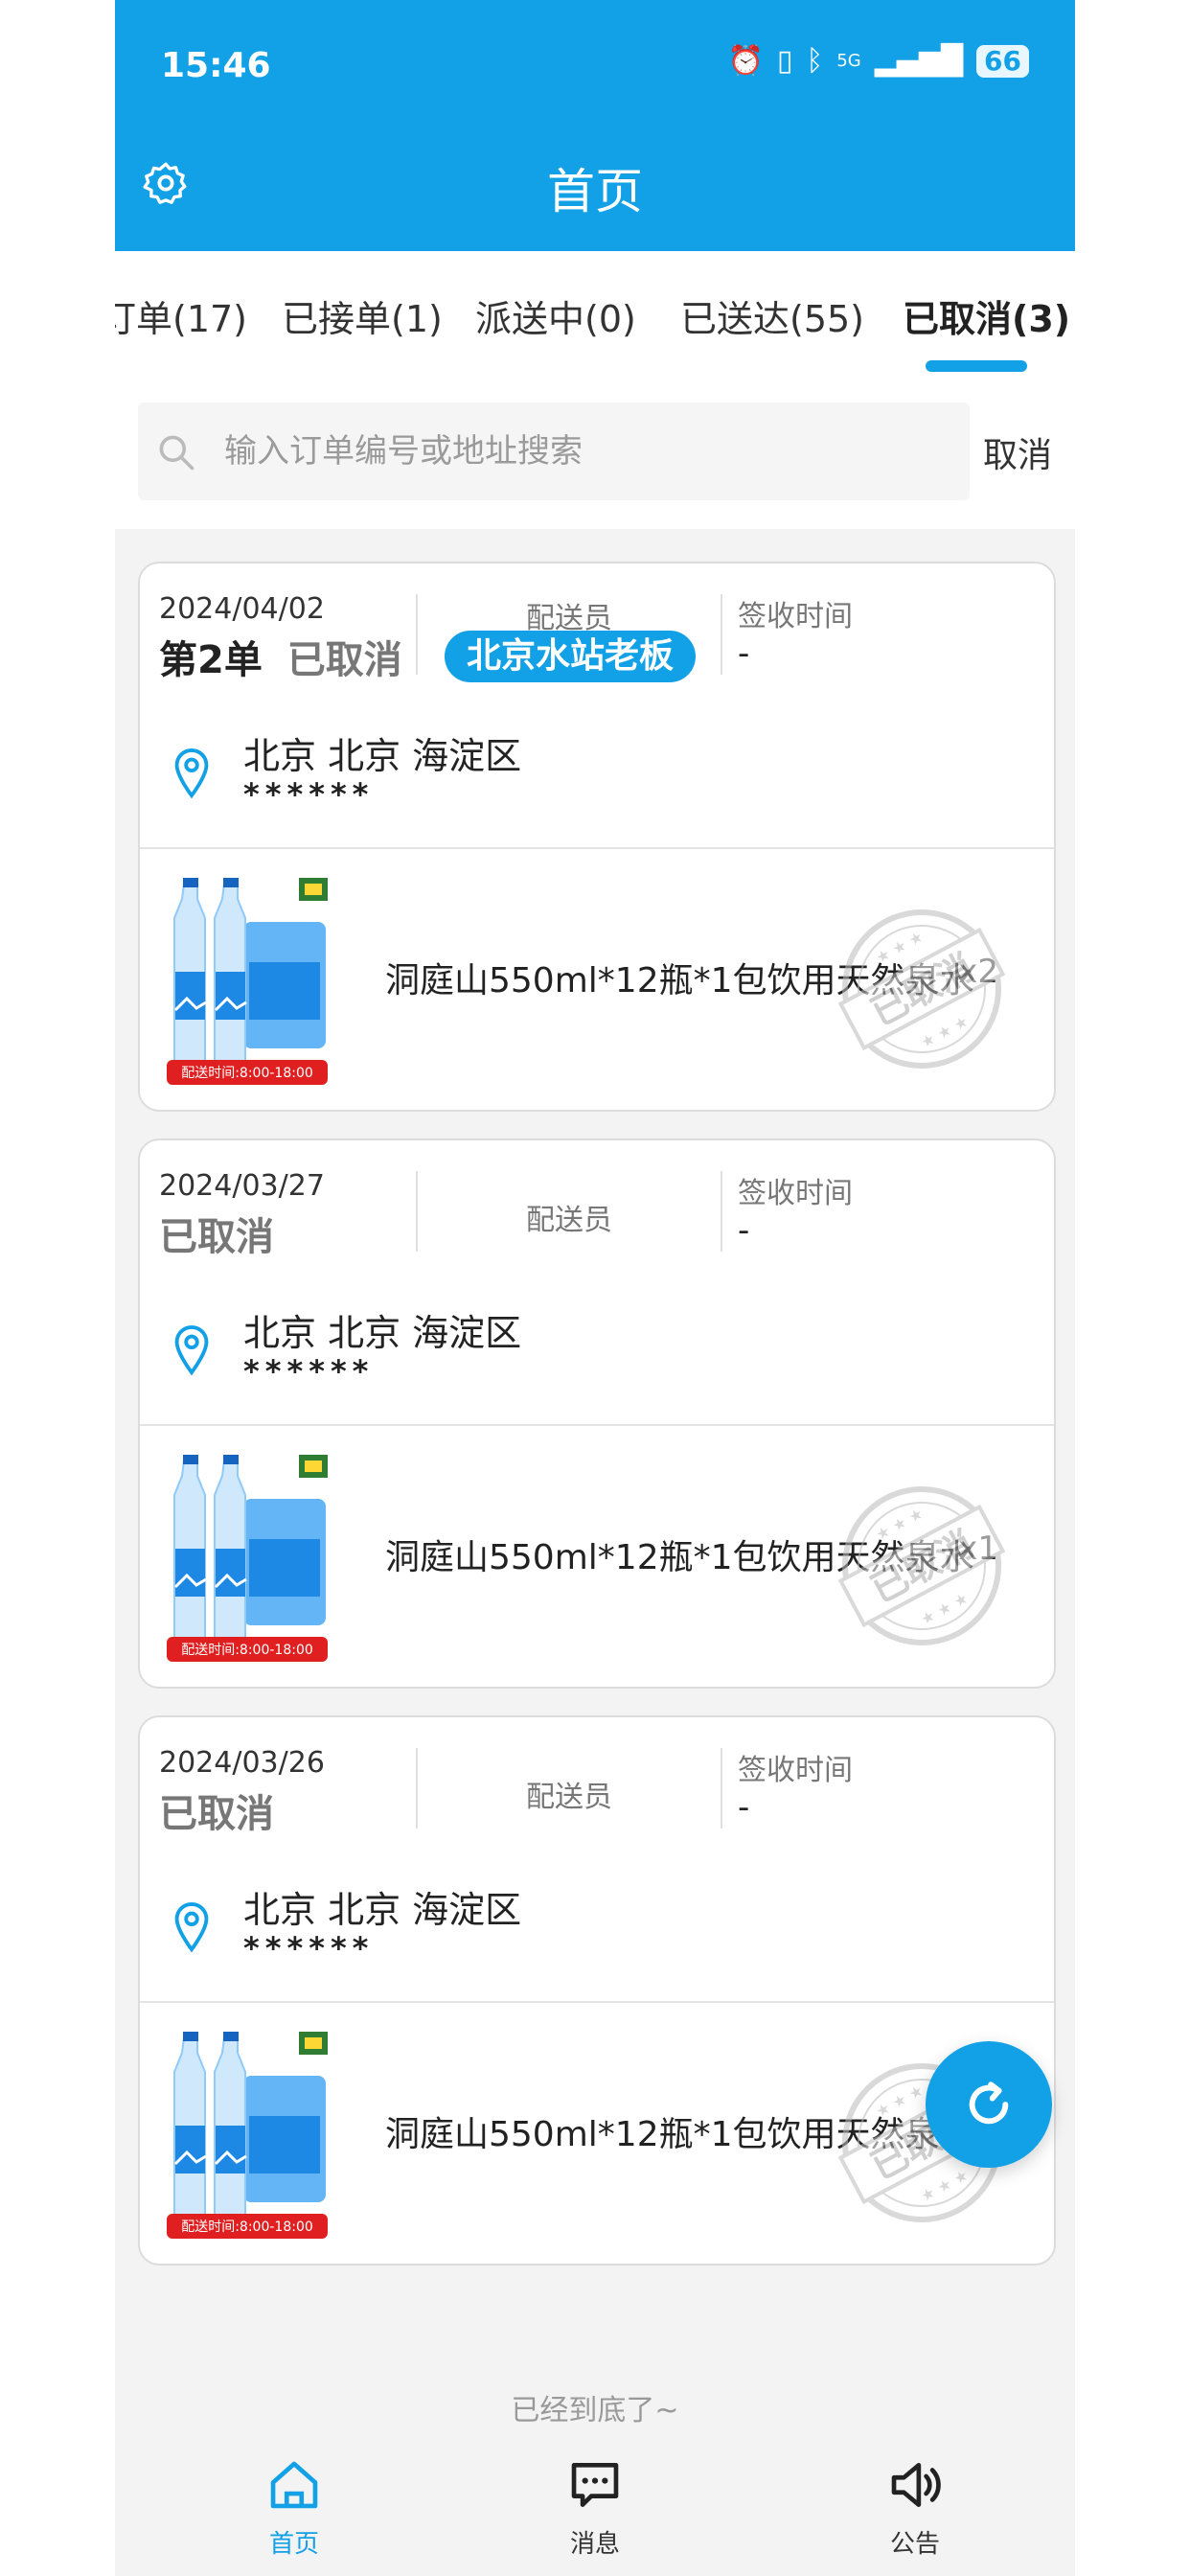  What do you see at coordinates (571, 656) in the screenshot?
I see `courier-name-badge: 北京水站老板` at bounding box center [571, 656].